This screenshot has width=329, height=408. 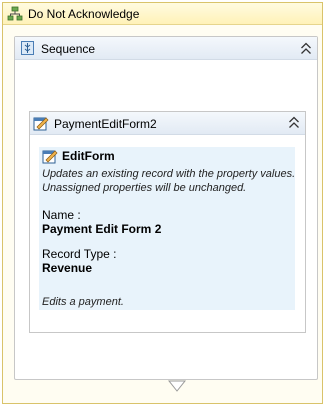 What do you see at coordinates (162, 14) in the screenshot?
I see `outer-header: Do Not Acknowledge` at bounding box center [162, 14].